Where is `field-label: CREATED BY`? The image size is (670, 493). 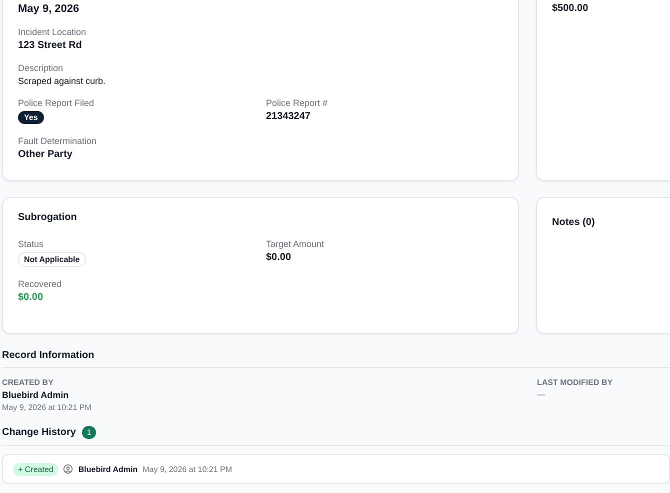 field-label: CREATED BY is located at coordinates (28, 382).